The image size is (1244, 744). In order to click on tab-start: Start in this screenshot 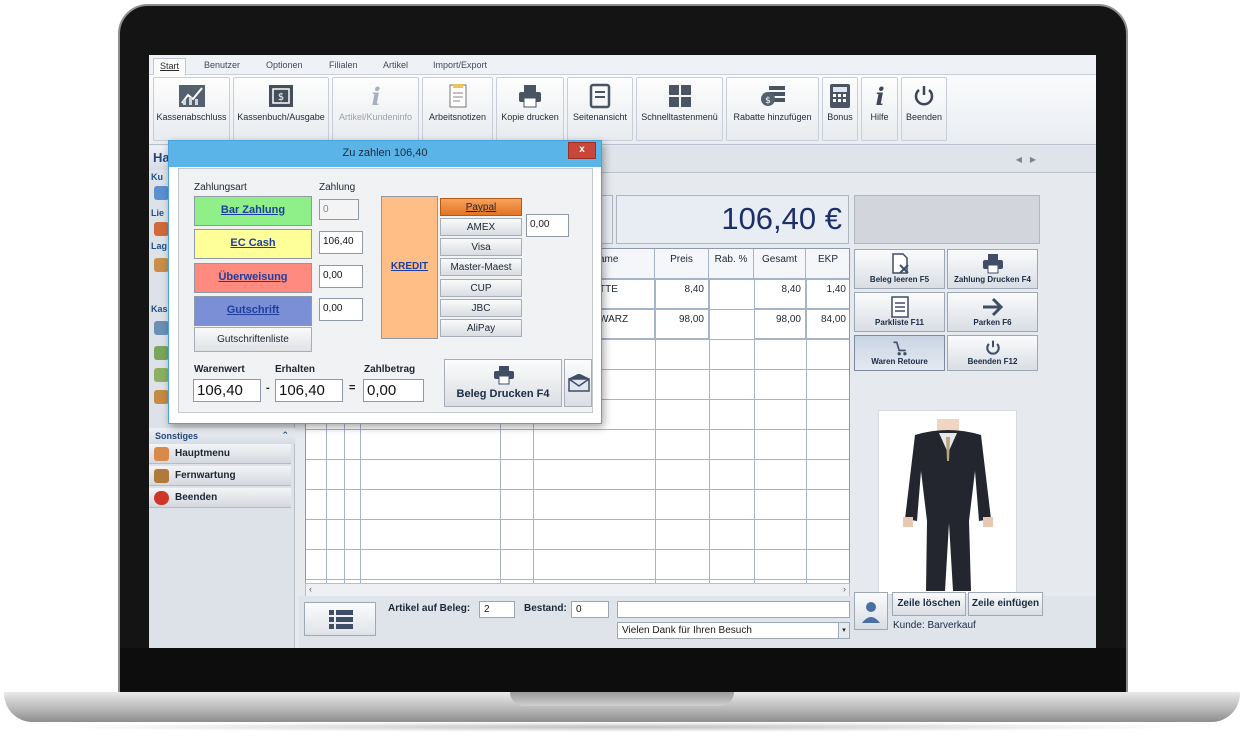, I will do `click(170, 66)`.